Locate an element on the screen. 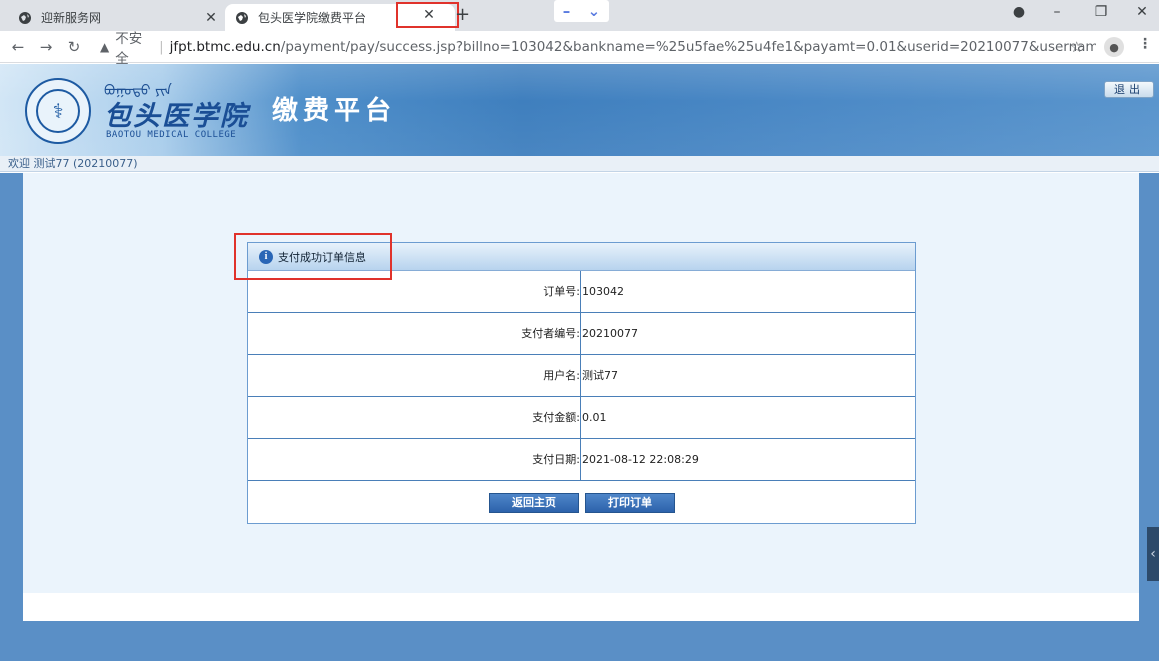  browser-tab-bar: 迎新服务网 ✕ 包头医学院缴费平台 ✕ + – ⌄ ● – ❐ ✕ is located at coordinates (579, 15).